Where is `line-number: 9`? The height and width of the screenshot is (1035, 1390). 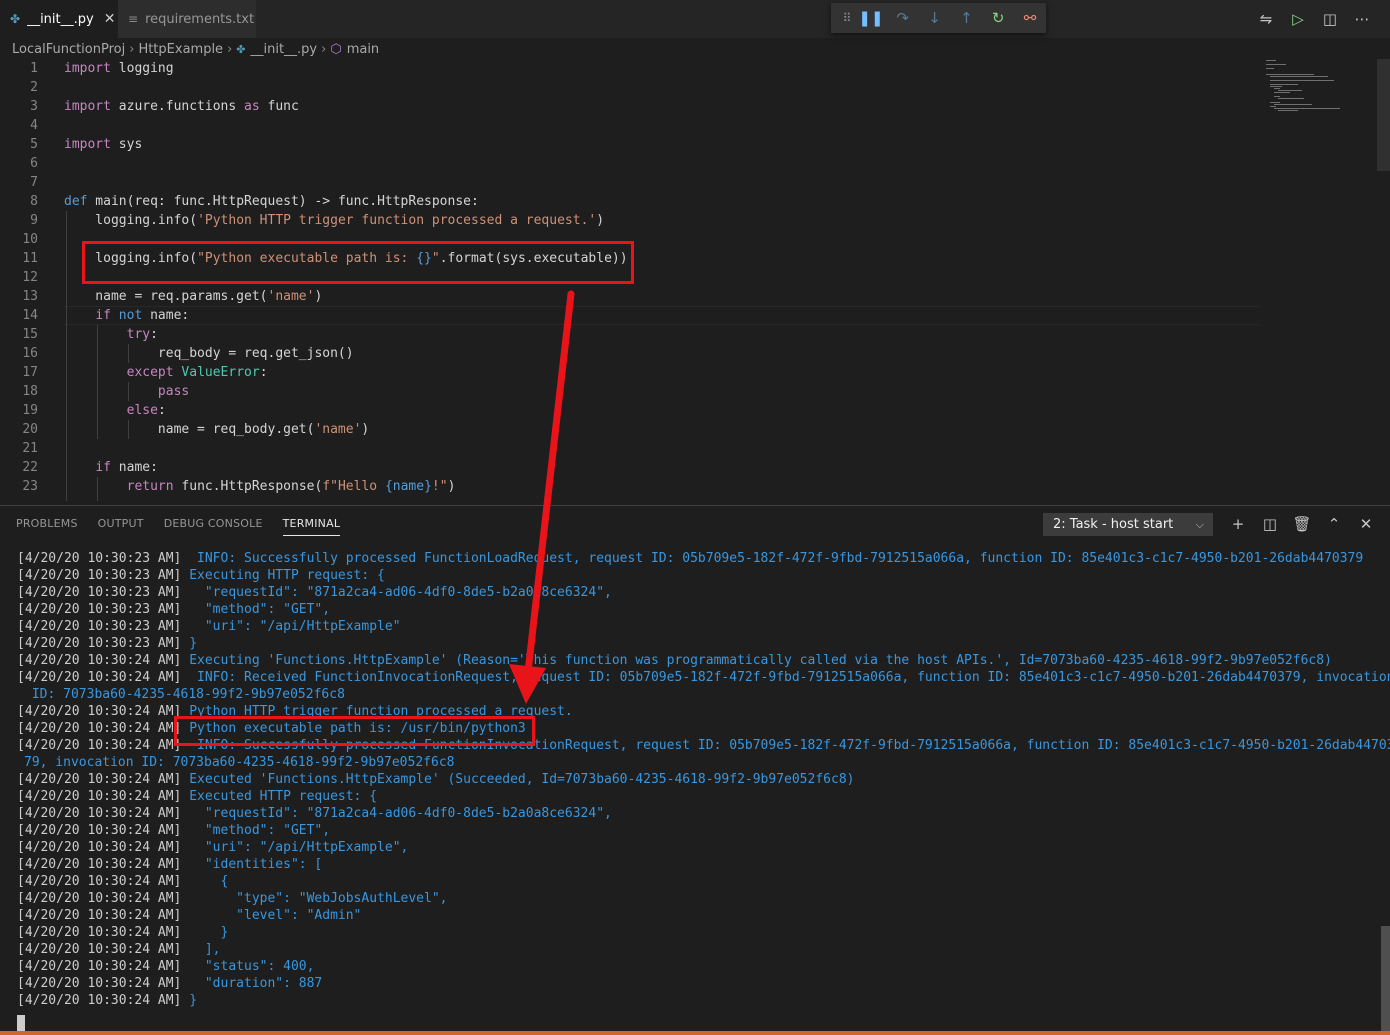
line-number: 9 is located at coordinates (34, 220).